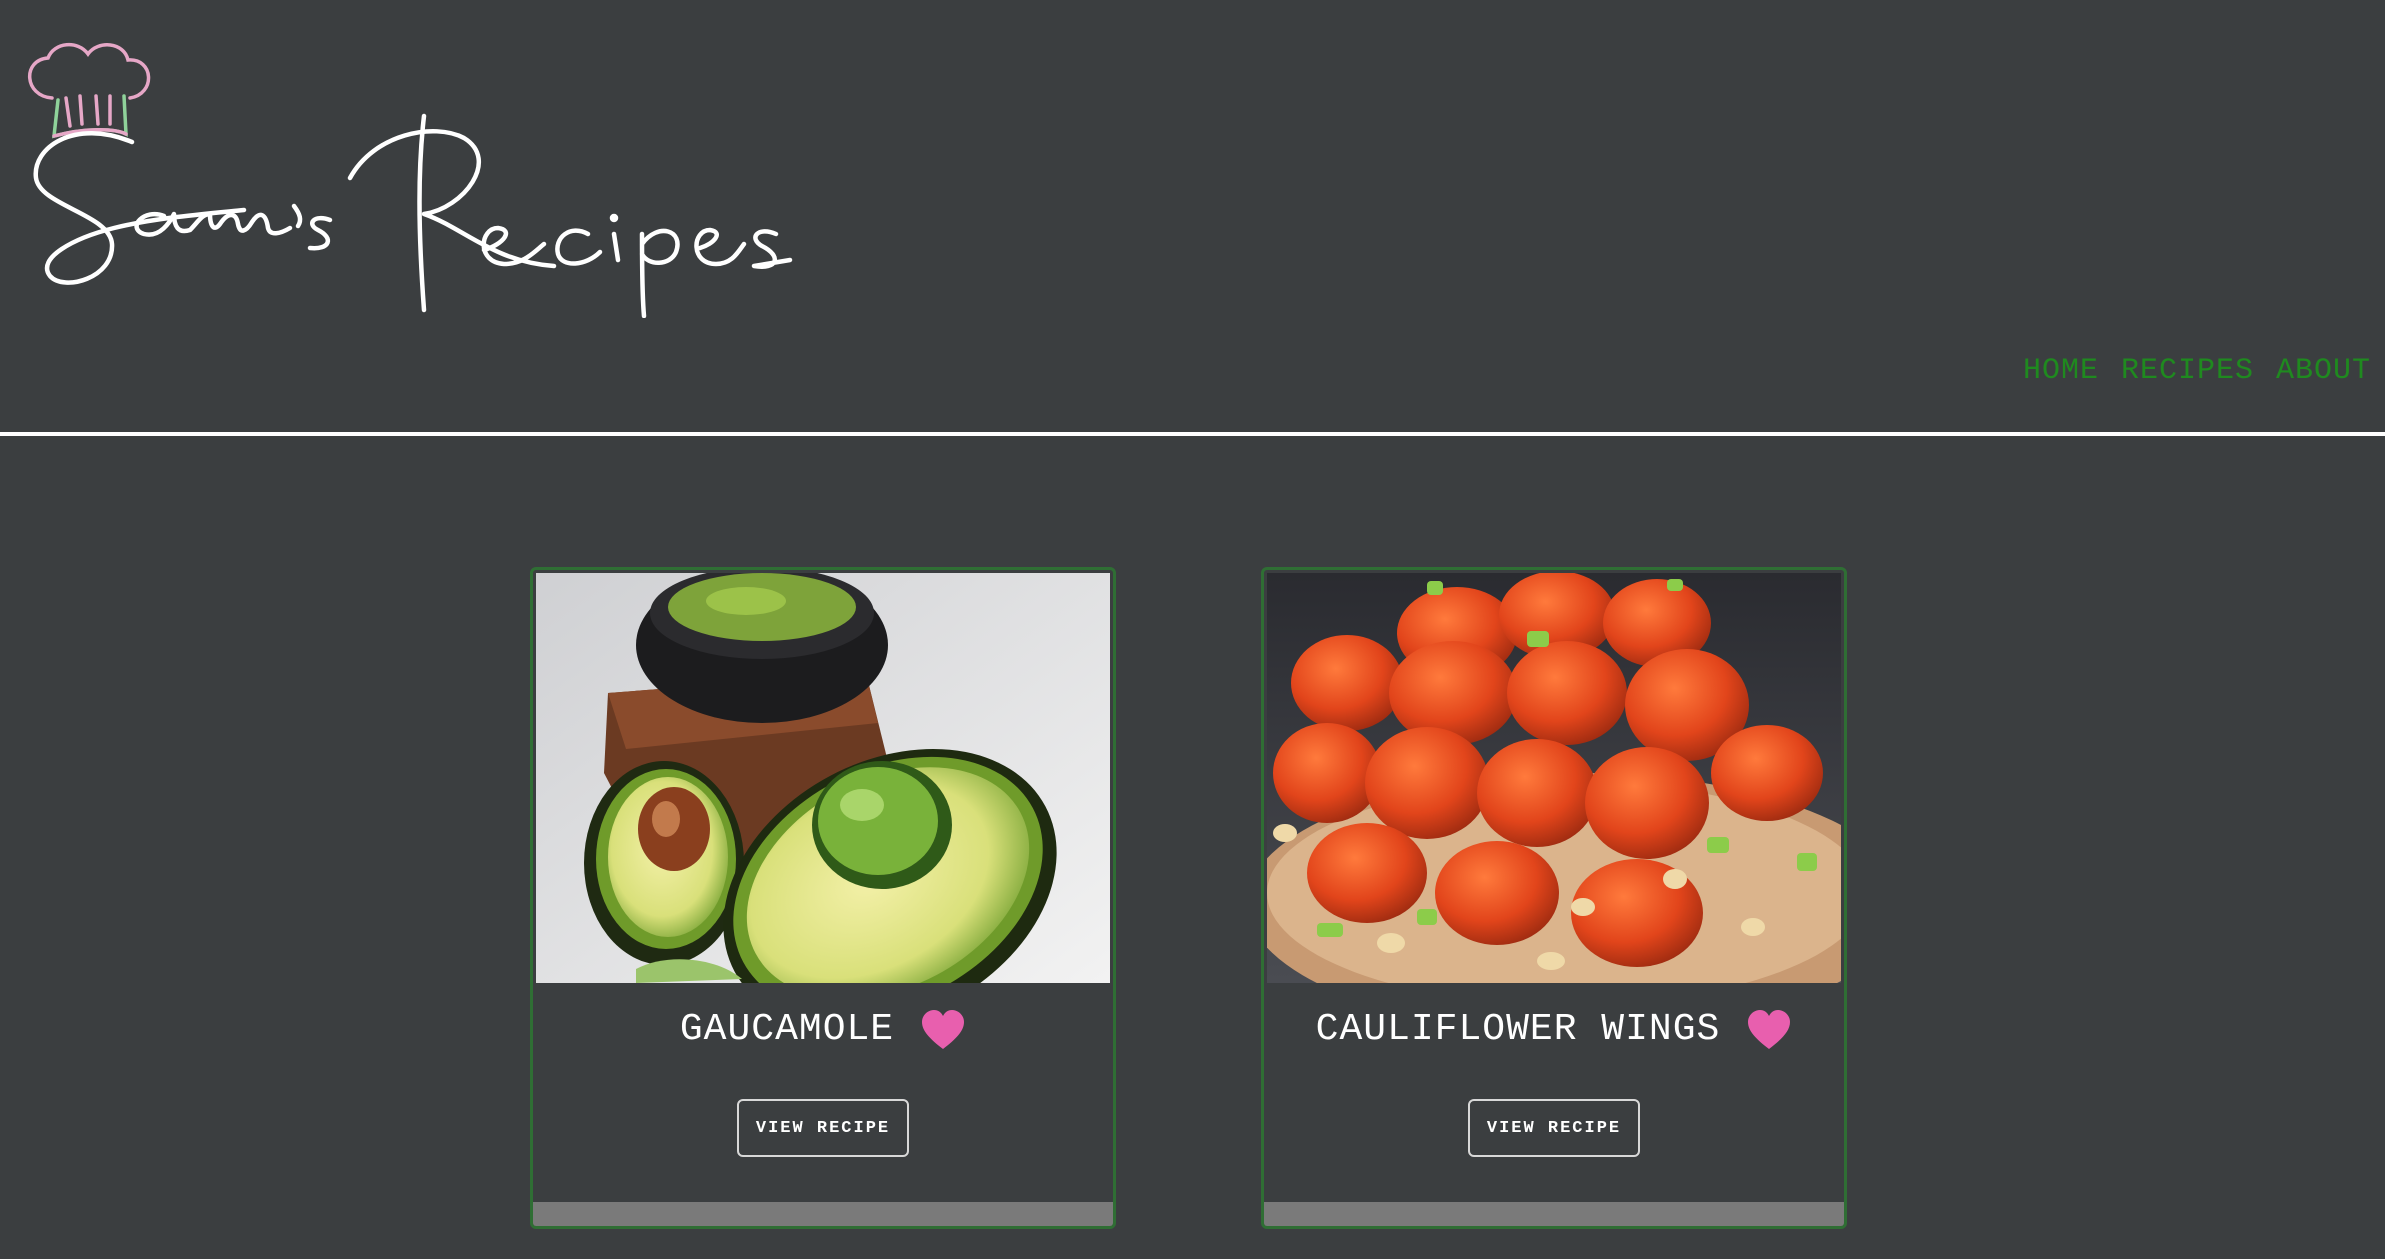 The width and height of the screenshot is (2385, 1259). Describe the element at coordinates (1554, 778) in the screenshot. I see `cauliflower-wings-photo` at that location.